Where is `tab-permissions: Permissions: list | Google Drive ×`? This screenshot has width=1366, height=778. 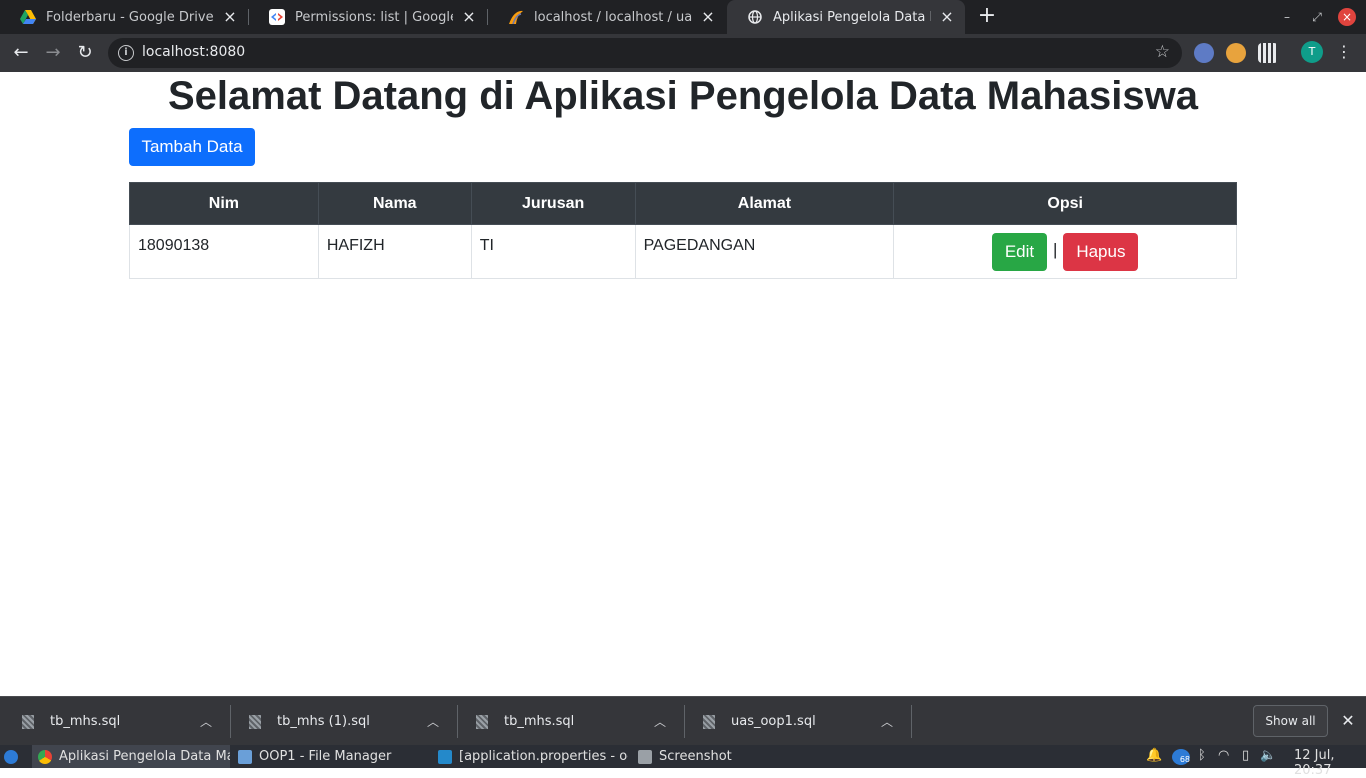 tab-permissions: Permissions: list | Google Drive × is located at coordinates (368, 17).